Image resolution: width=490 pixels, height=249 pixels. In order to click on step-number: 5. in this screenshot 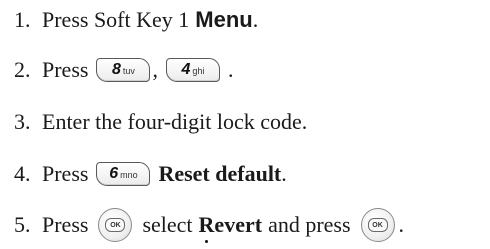, I will do `click(22, 224)`.